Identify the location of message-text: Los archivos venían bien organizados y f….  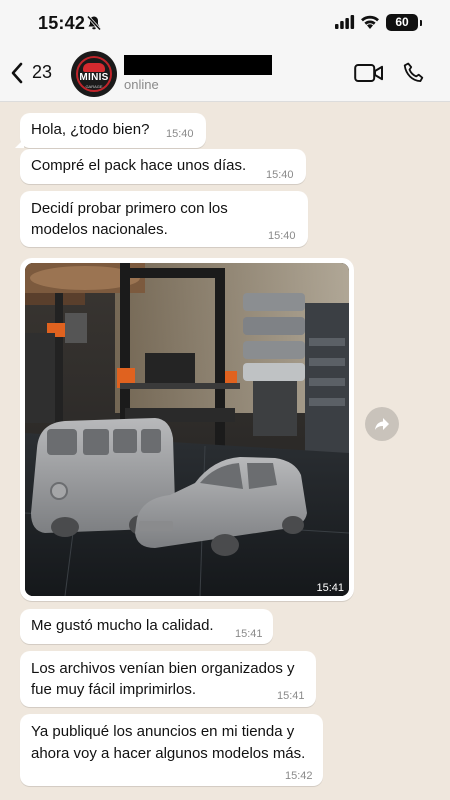
(163, 679).